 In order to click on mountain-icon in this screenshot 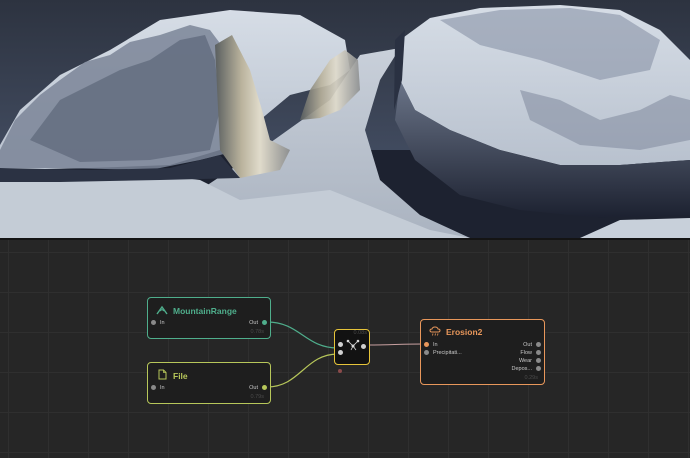, I will do `click(162, 310)`.